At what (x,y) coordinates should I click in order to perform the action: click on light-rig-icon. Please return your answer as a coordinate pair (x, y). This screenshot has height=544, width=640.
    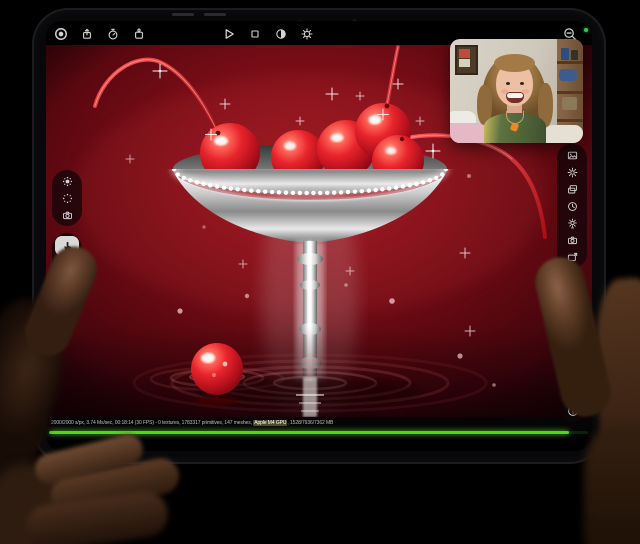
    Looking at the image, I should click on (572, 223).